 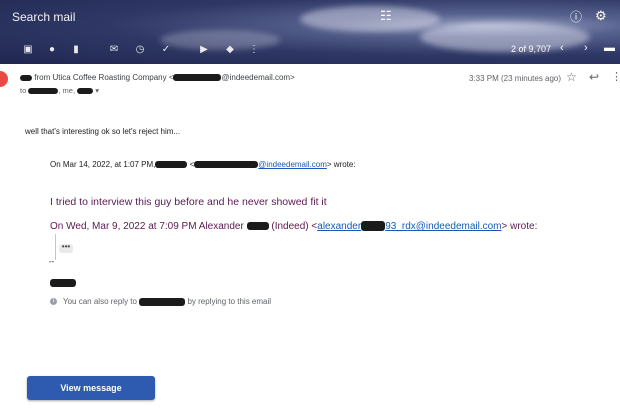 What do you see at coordinates (28, 50) in the screenshot?
I see `archive-icon: ▣` at bounding box center [28, 50].